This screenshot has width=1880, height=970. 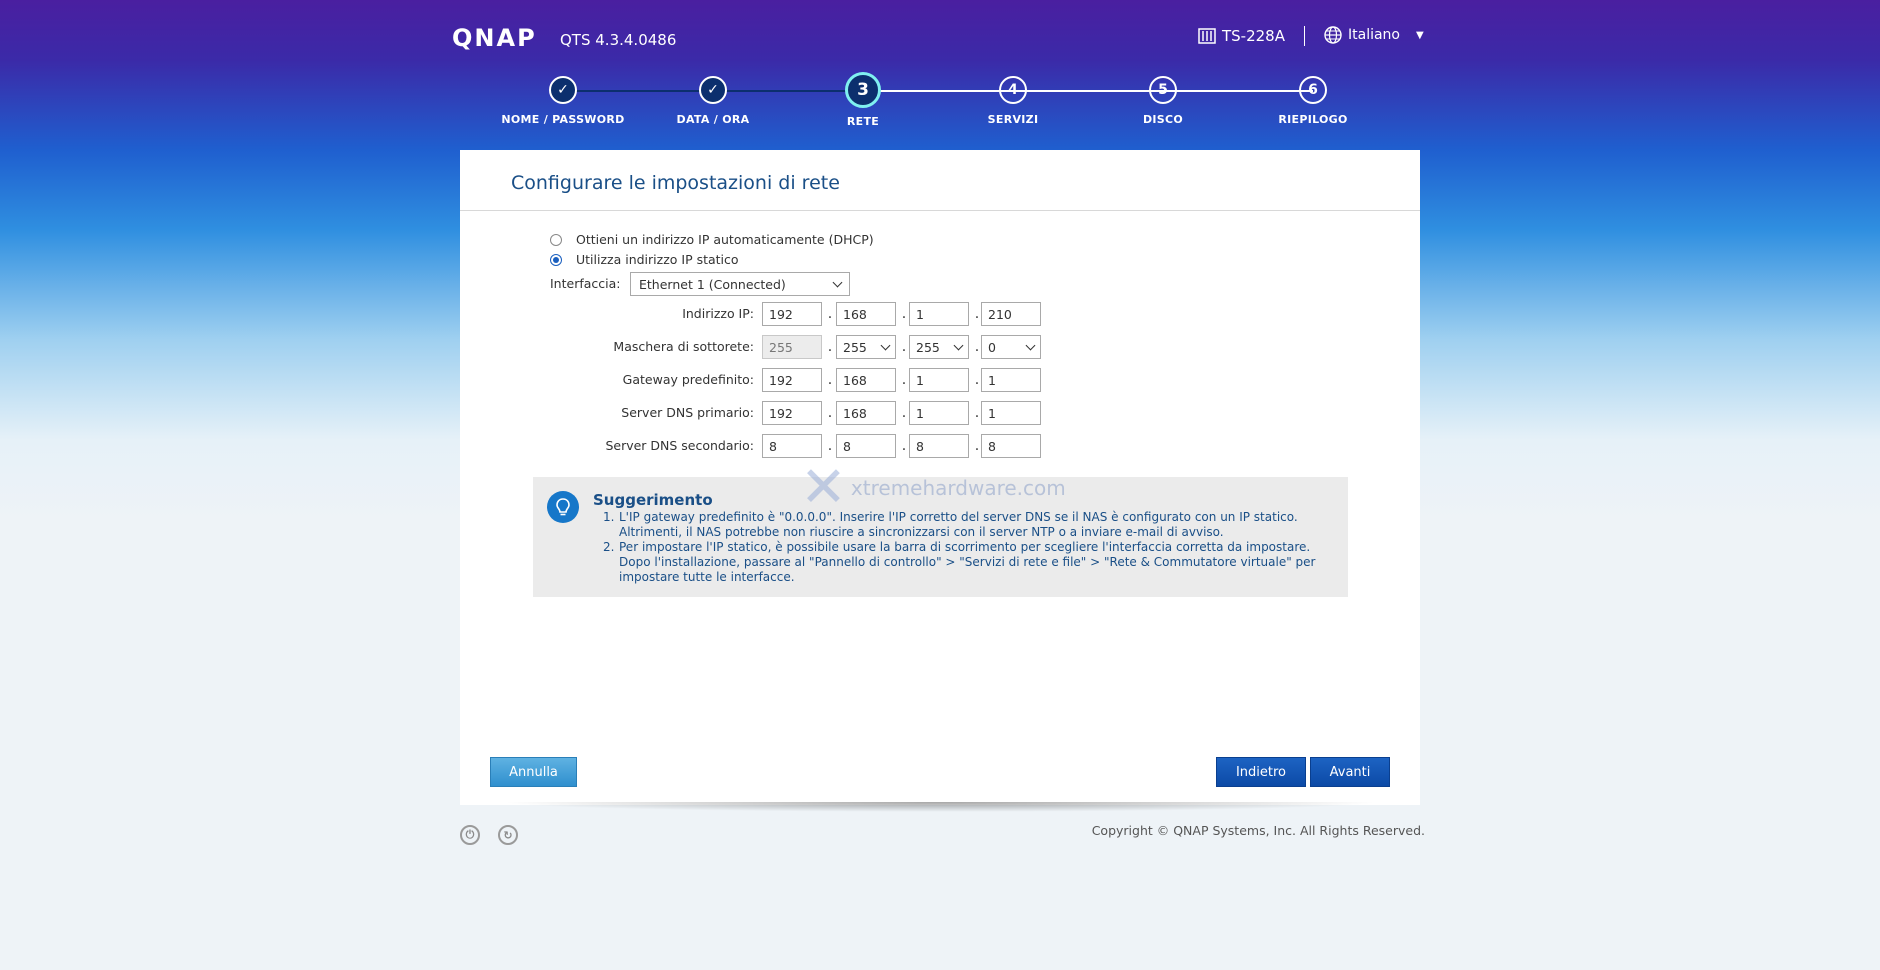 I want to click on header-divider, so click(x=1304, y=36).